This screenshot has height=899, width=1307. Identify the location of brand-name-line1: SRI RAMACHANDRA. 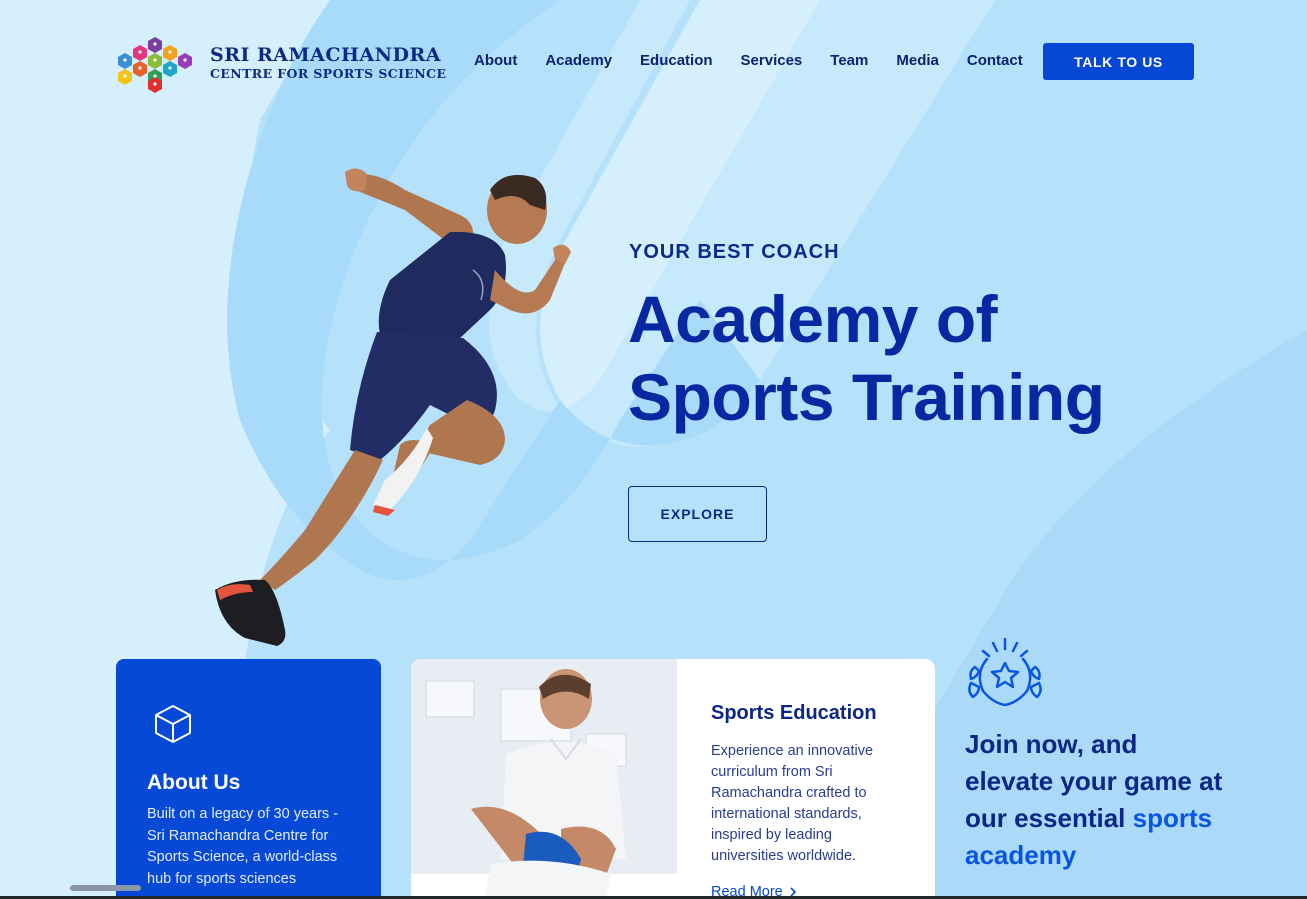
(326, 55).